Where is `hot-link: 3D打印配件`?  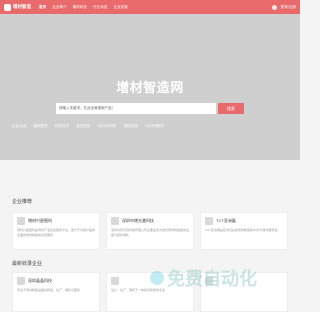
hot-link: 3D打印配件 is located at coordinates (154, 126).